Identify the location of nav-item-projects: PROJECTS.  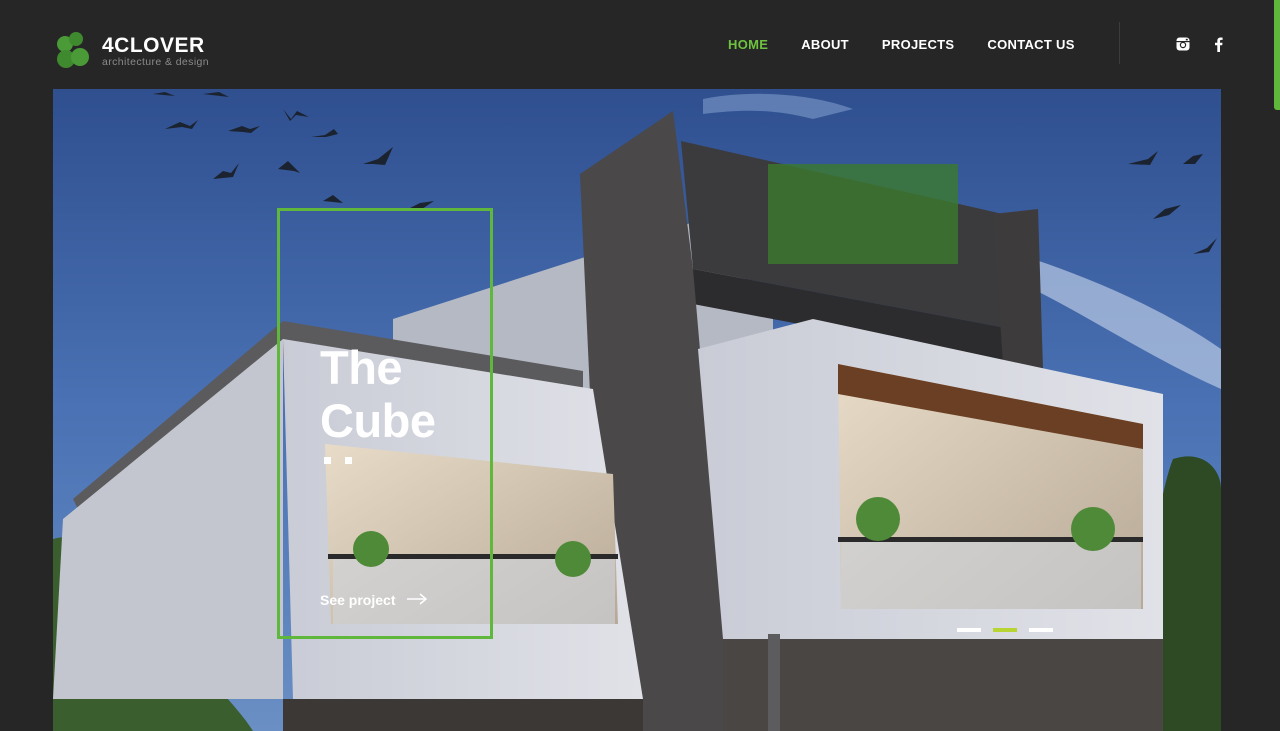
(918, 44).